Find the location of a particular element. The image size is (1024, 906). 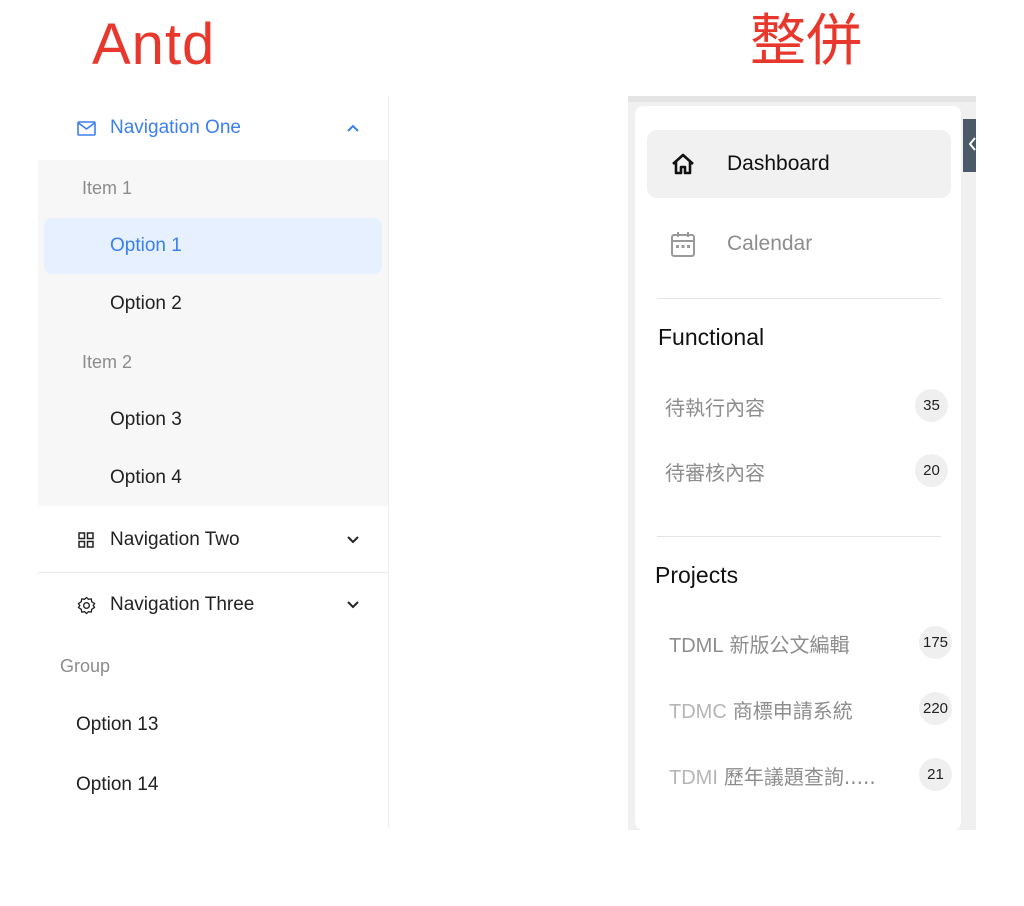

submenu-label: Navigation Two is located at coordinates (175, 539).